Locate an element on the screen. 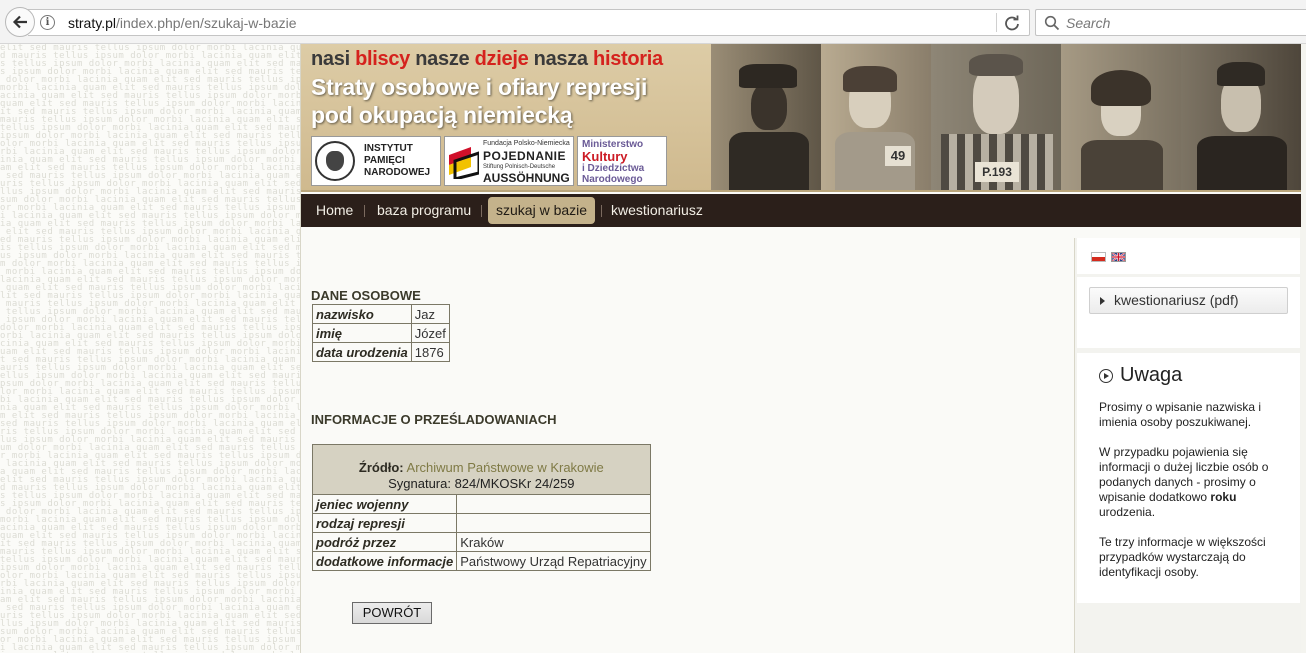  back-to-search-button: POWRÓT is located at coordinates (392, 613).